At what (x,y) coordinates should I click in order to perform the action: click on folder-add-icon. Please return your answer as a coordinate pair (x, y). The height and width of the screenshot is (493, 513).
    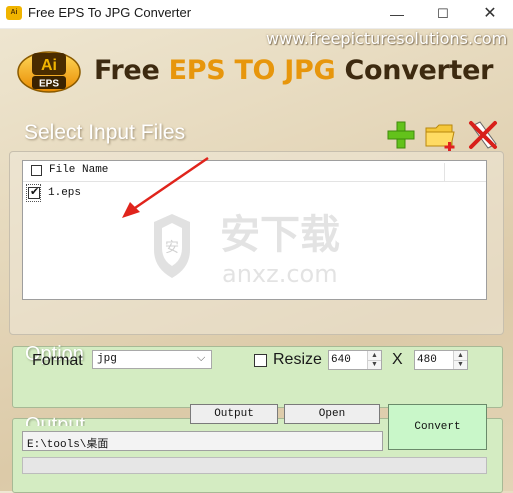
    Looking at the image, I should click on (441, 135).